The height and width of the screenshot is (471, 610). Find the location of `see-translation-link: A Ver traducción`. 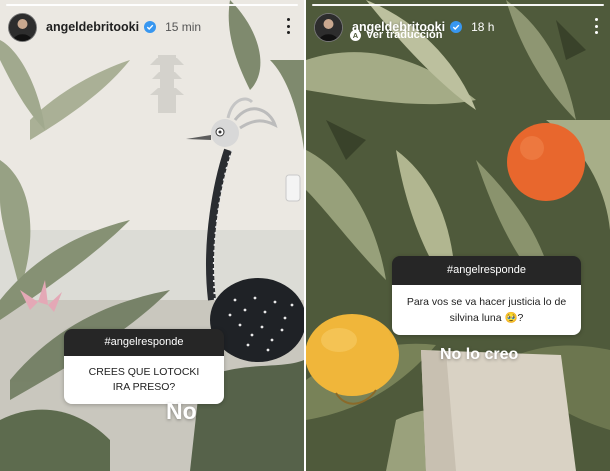

see-translation-link: A Ver traducción is located at coordinates (396, 35).